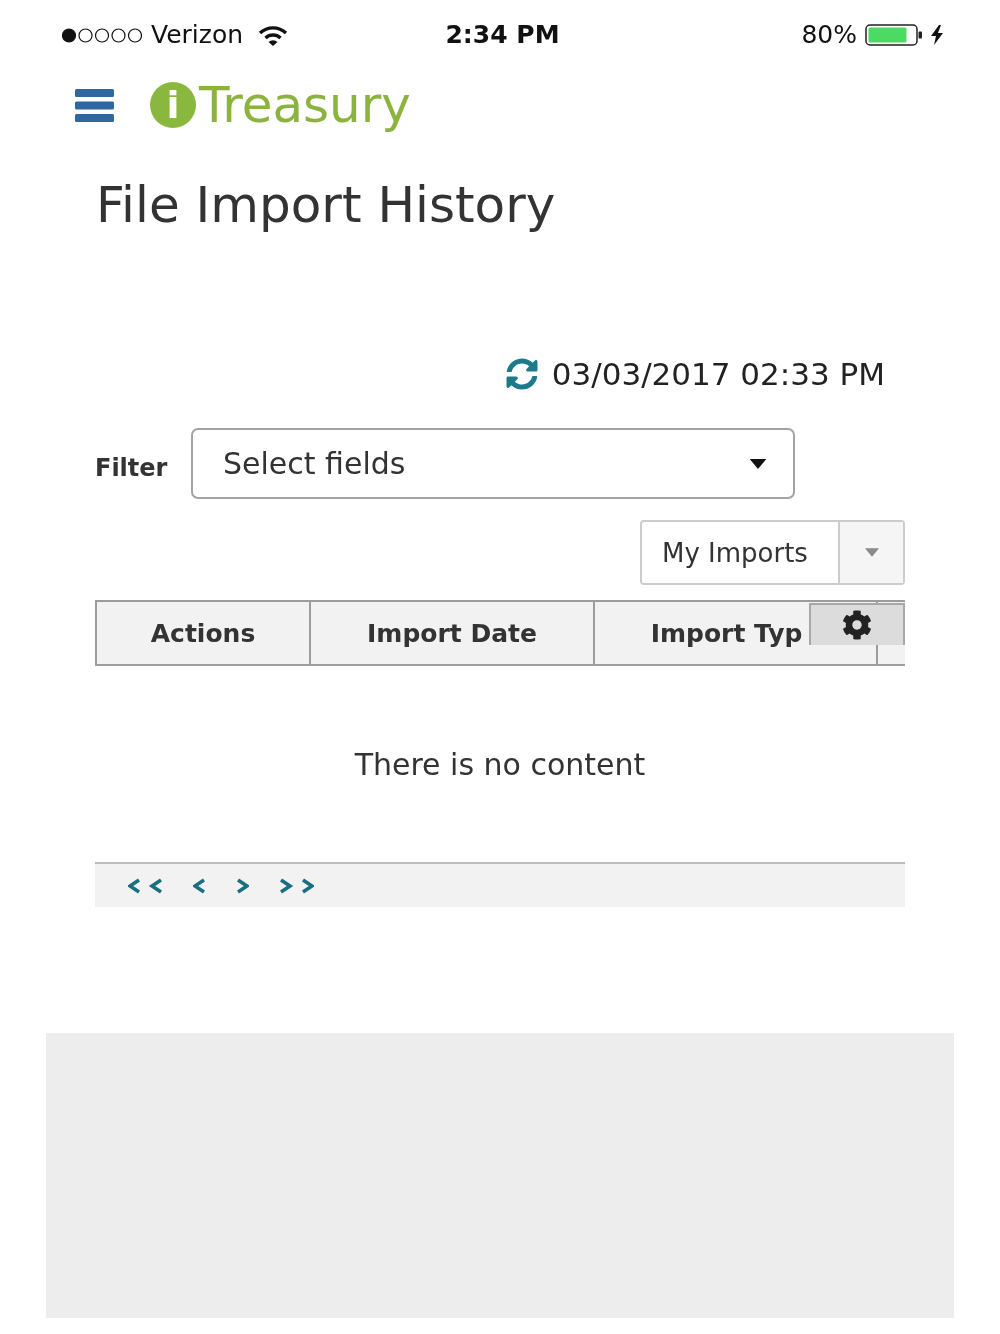 Image resolution: width=1000 pixels, height=1334 pixels. What do you see at coordinates (894, 35) in the screenshot?
I see `battery-icon` at bounding box center [894, 35].